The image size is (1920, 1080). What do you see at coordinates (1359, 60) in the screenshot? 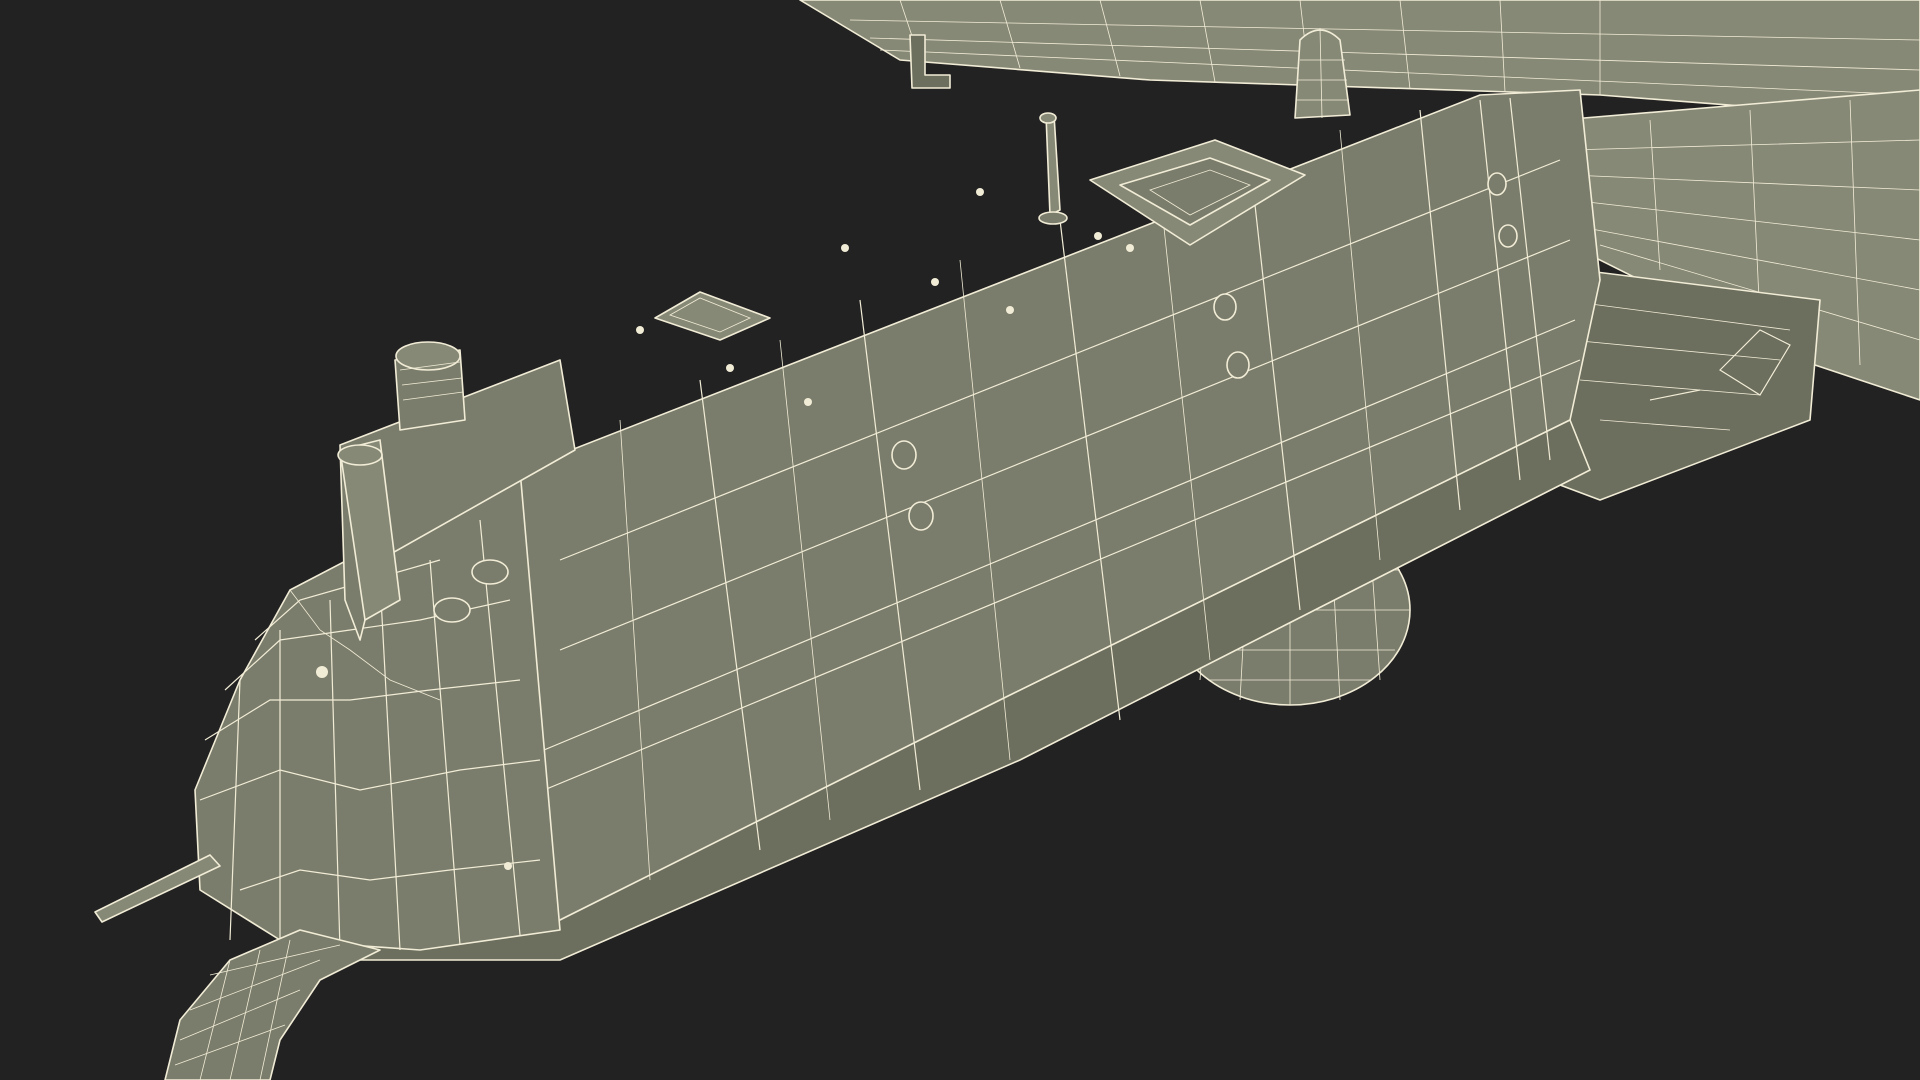
I see `wing-upper` at bounding box center [1359, 60].